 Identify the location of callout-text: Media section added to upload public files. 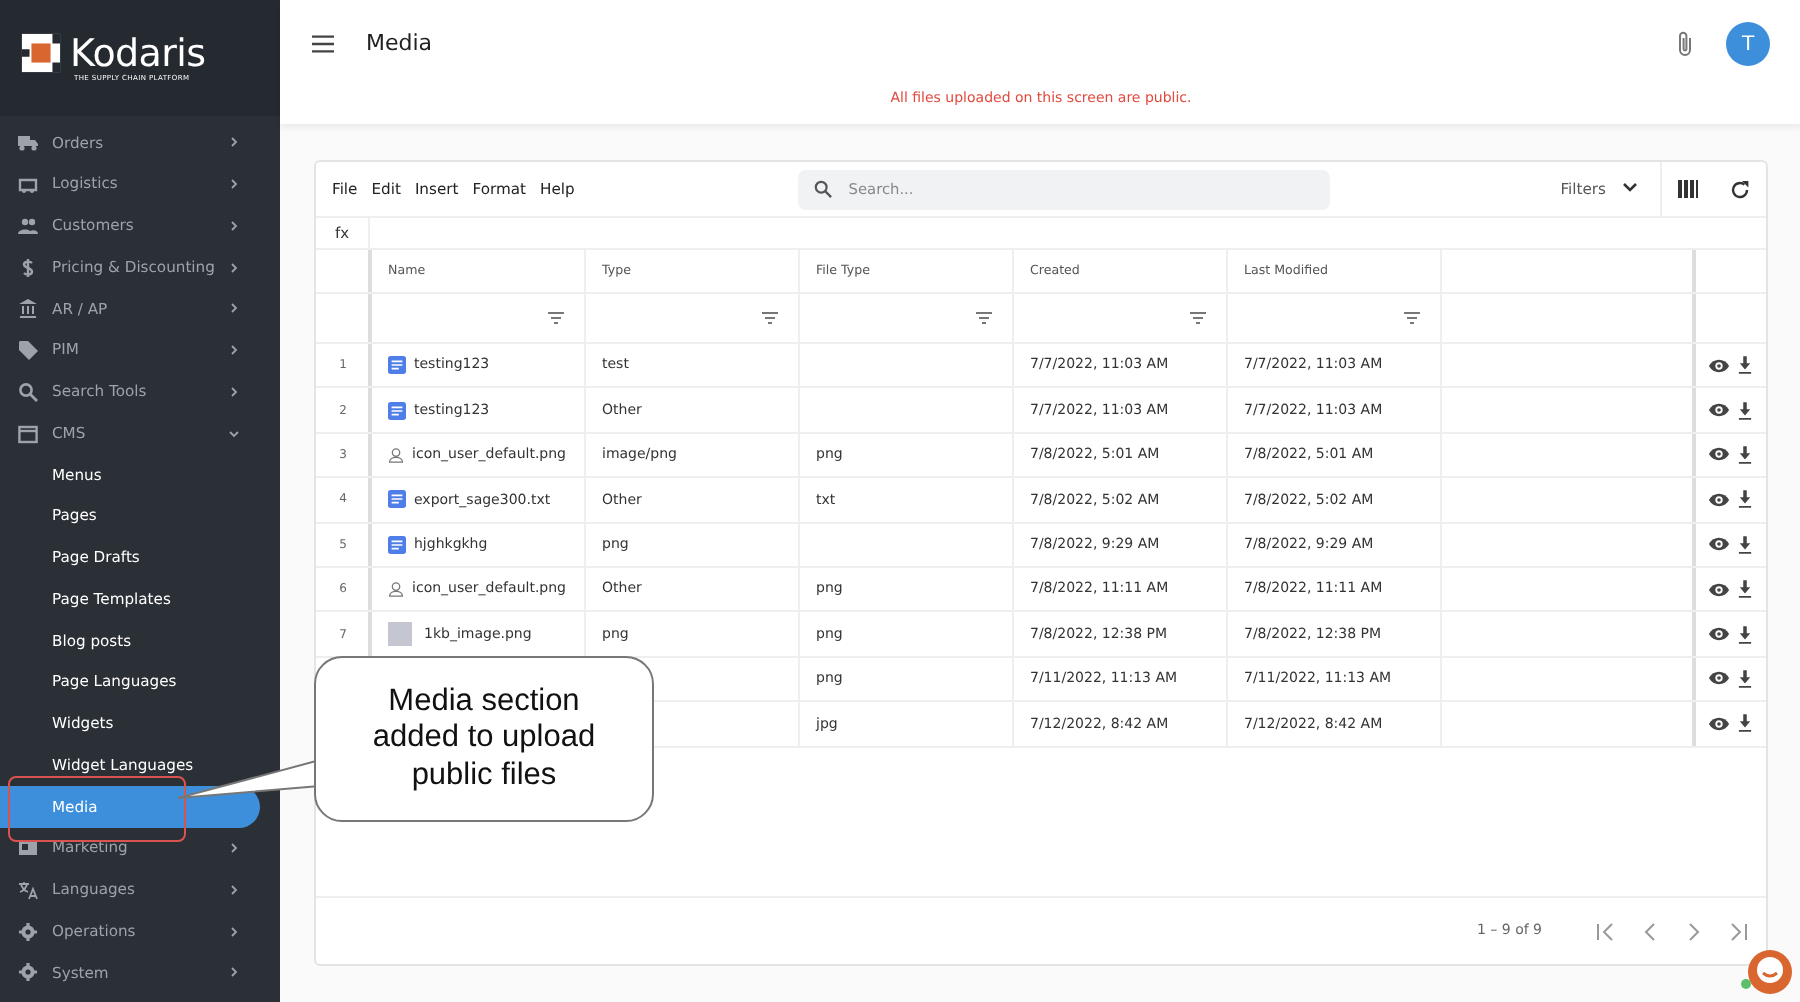
(484, 739).